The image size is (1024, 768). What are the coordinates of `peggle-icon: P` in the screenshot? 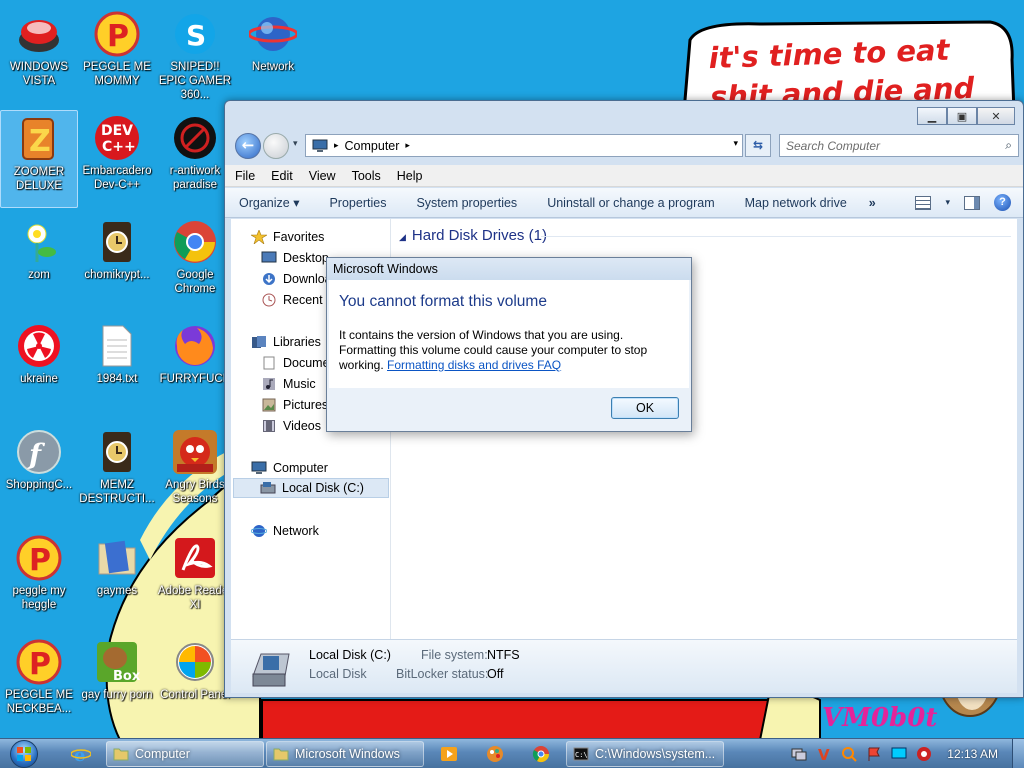 It's located at (39, 558).